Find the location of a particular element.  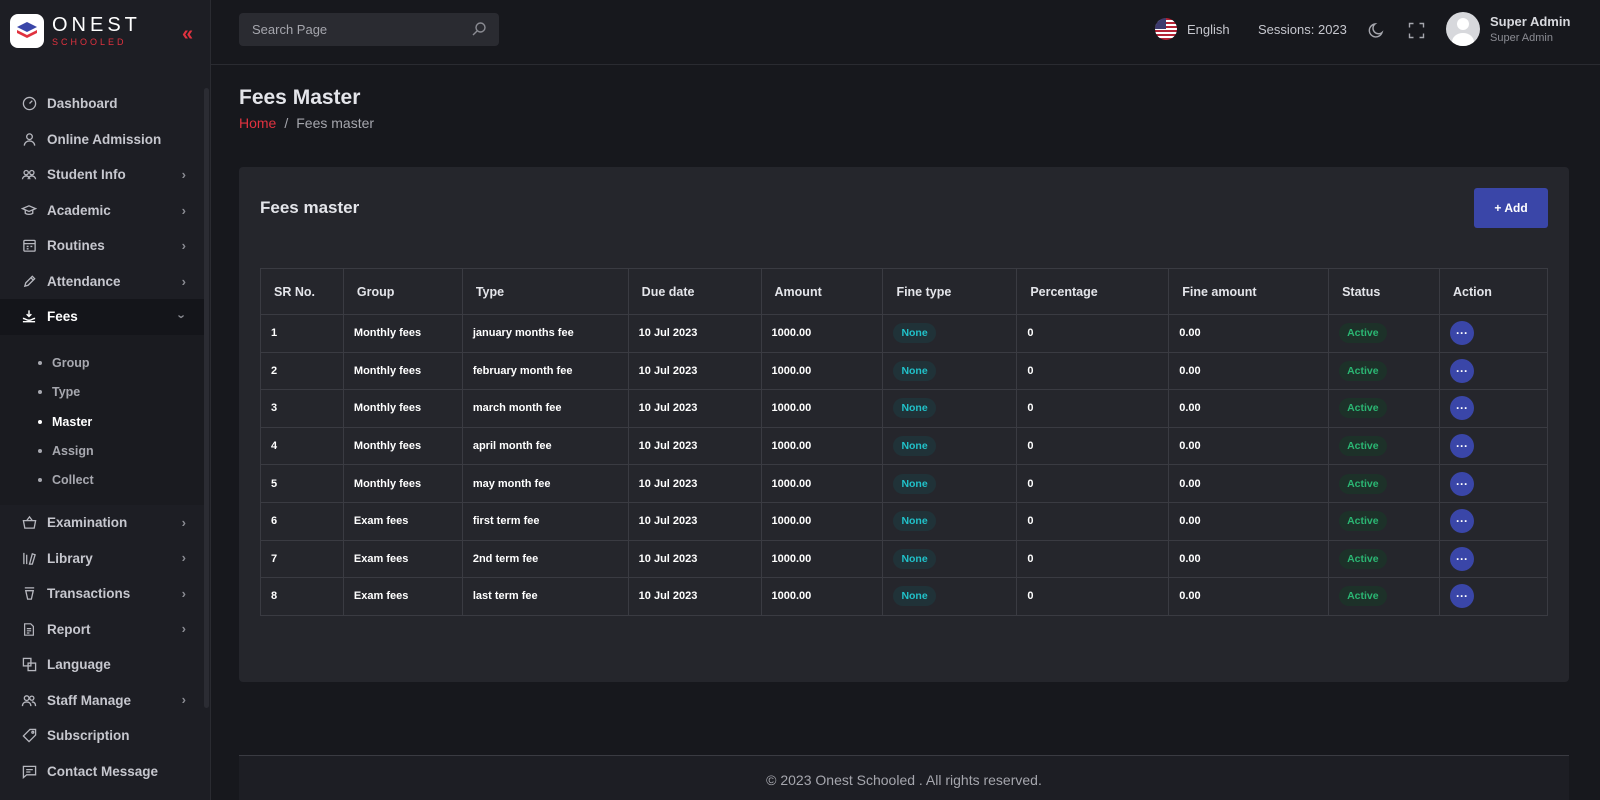

sidebar-item-library: Library › is located at coordinates (102, 558).